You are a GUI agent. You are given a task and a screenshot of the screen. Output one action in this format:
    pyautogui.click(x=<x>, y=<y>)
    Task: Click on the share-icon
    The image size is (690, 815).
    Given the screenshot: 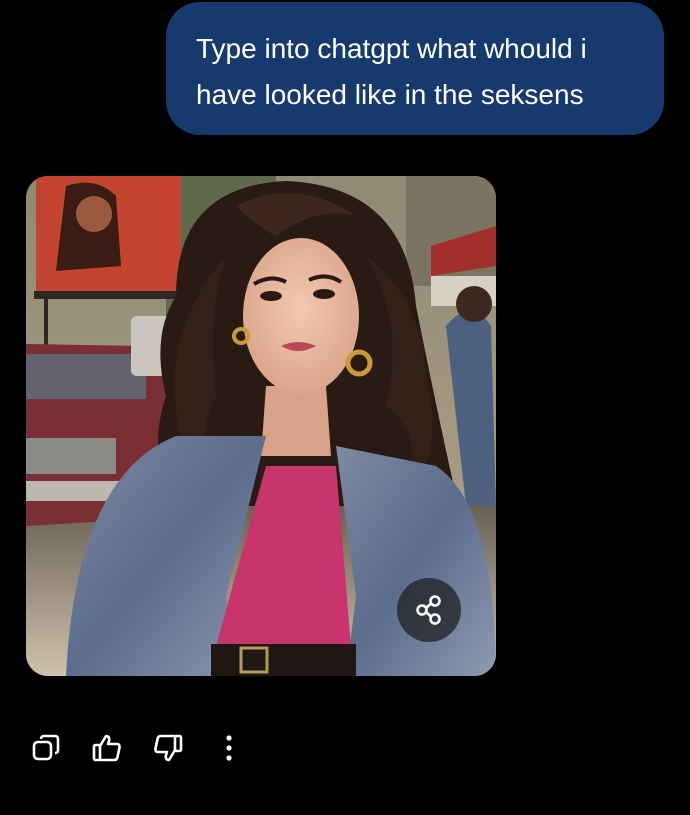 What is the action you would take?
    pyautogui.click(x=428, y=610)
    